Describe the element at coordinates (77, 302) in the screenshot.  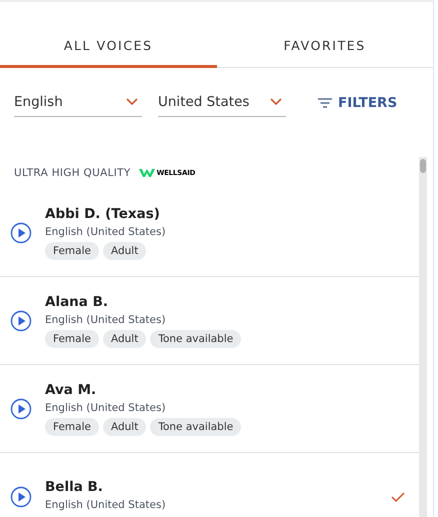
I see `voice-name: Alana B.` at that location.